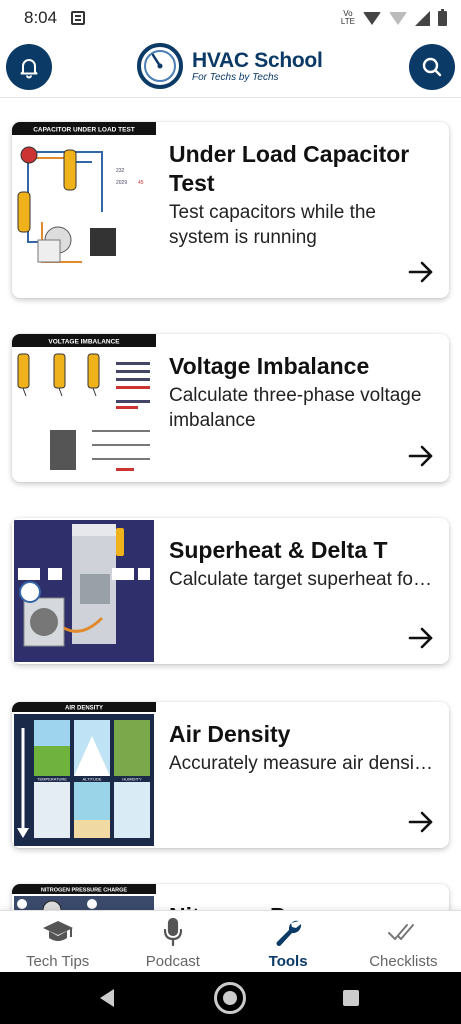 Image resolution: width=461 pixels, height=1024 pixels. I want to click on tab-label: Tools, so click(288, 961).